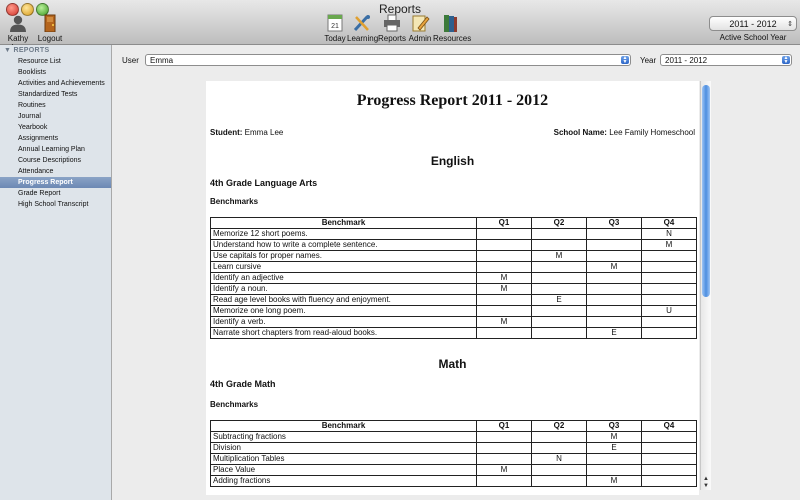 The width and height of the screenshot is (800, 500). Describe the element at coordinates (55, 138) in the screenshot. I see `sidebar-item-assignments: Assignments` at that location.